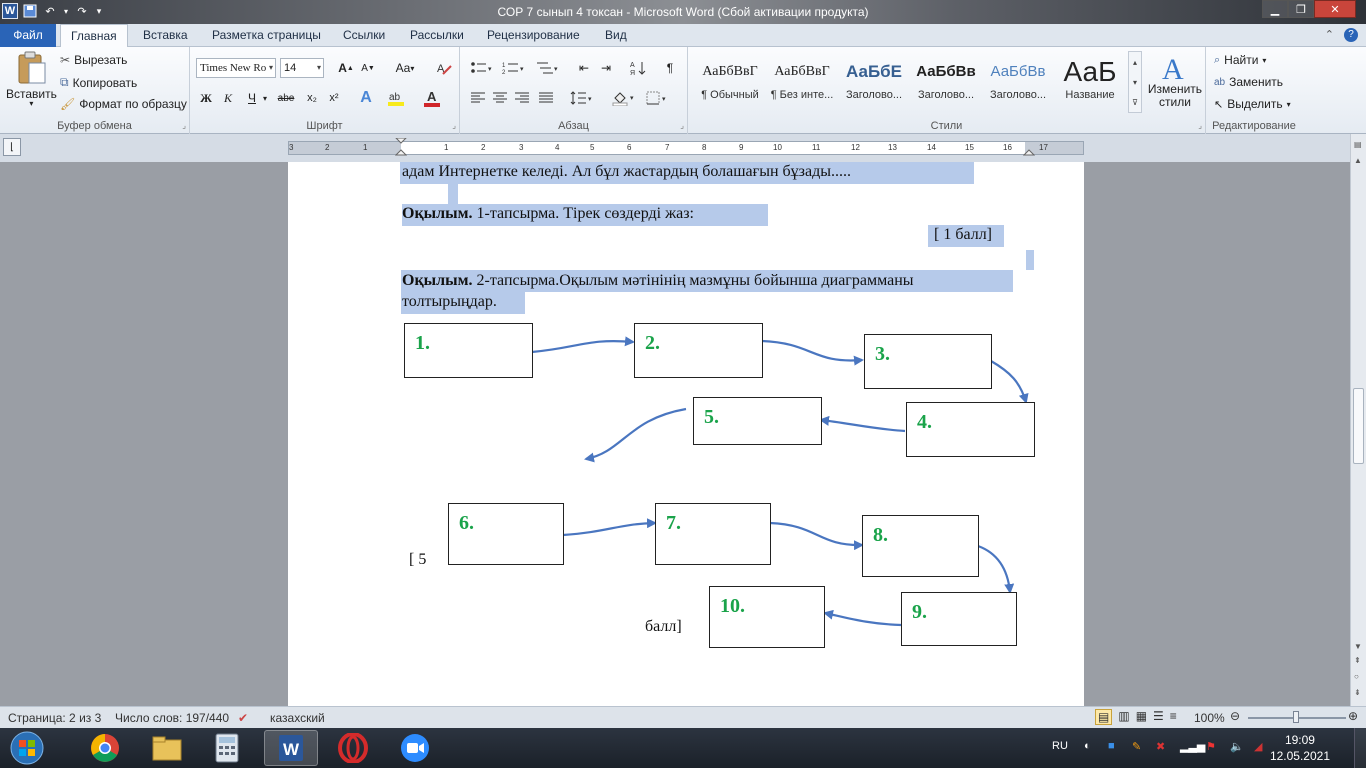 Image resolution: width=1366 pixels, height=768 pixels. Describe the element at coordinates (1175, 81) in the screenshot. I see `change-styles-button: A Изменить стили` at that location.